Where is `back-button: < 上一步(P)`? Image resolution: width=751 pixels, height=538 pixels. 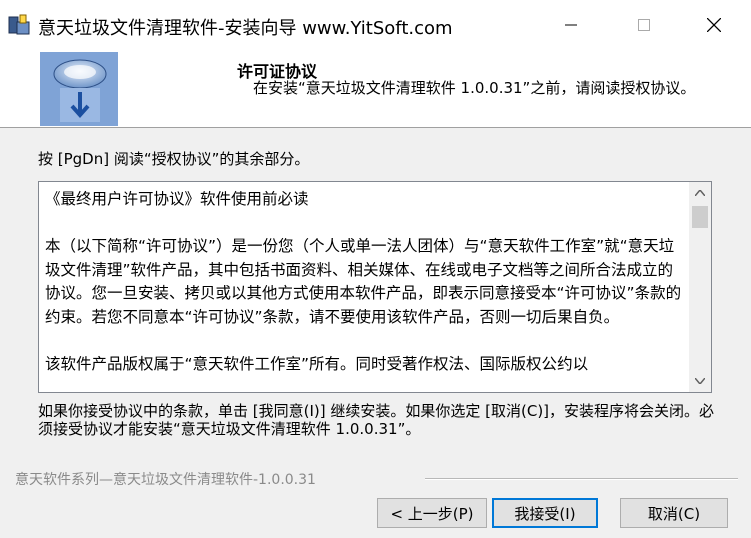 back-button: < 上一步(P) is located at coordinates (432, 513).